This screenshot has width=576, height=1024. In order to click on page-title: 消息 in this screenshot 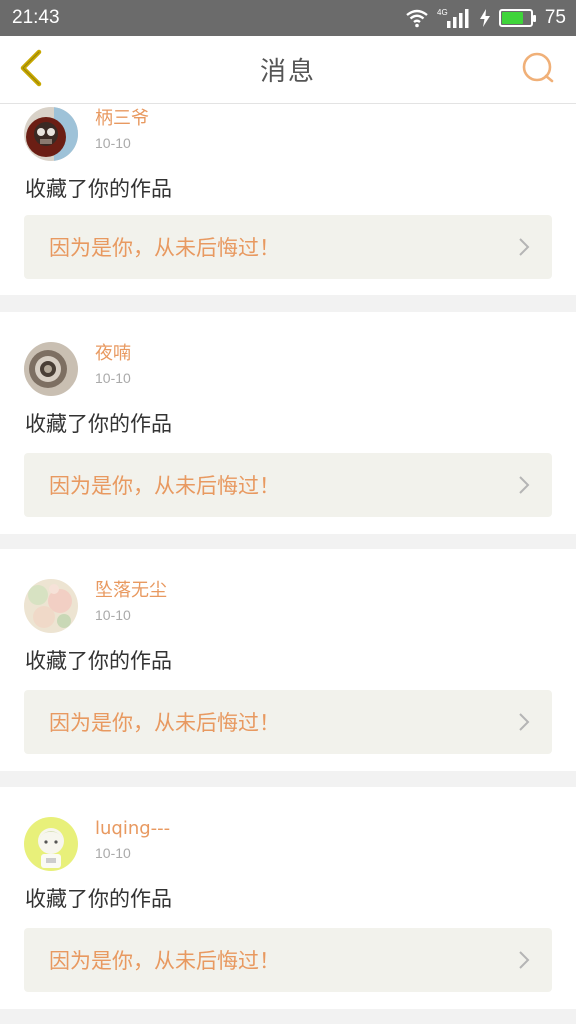, I will do `click(287, 72)`.